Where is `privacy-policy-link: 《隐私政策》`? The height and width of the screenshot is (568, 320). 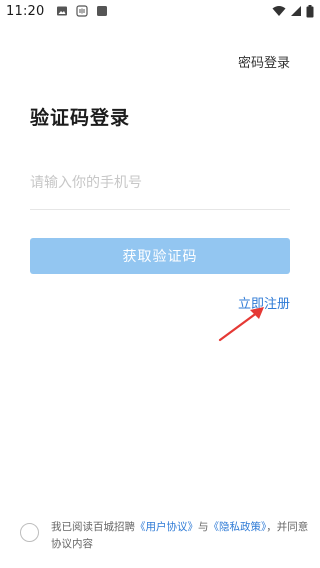 privacy-policy-link: 《隐私政策》 is located at coordinates (238, 527).